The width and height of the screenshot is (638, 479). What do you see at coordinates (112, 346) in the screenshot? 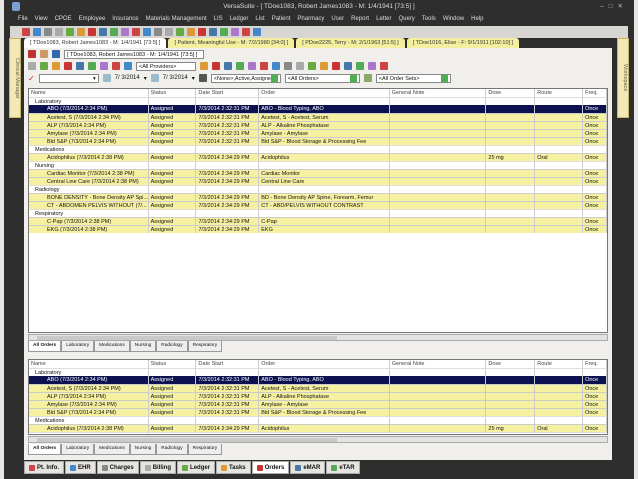
I see `tab-medications: Medications` at bounding box center [112, 346].